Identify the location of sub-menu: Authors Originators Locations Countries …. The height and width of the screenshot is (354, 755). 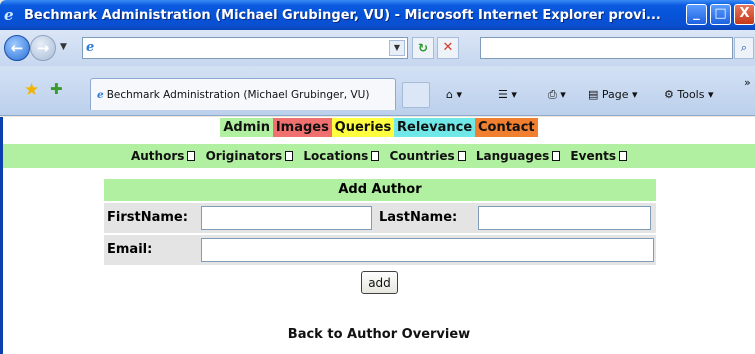
(379, 156).